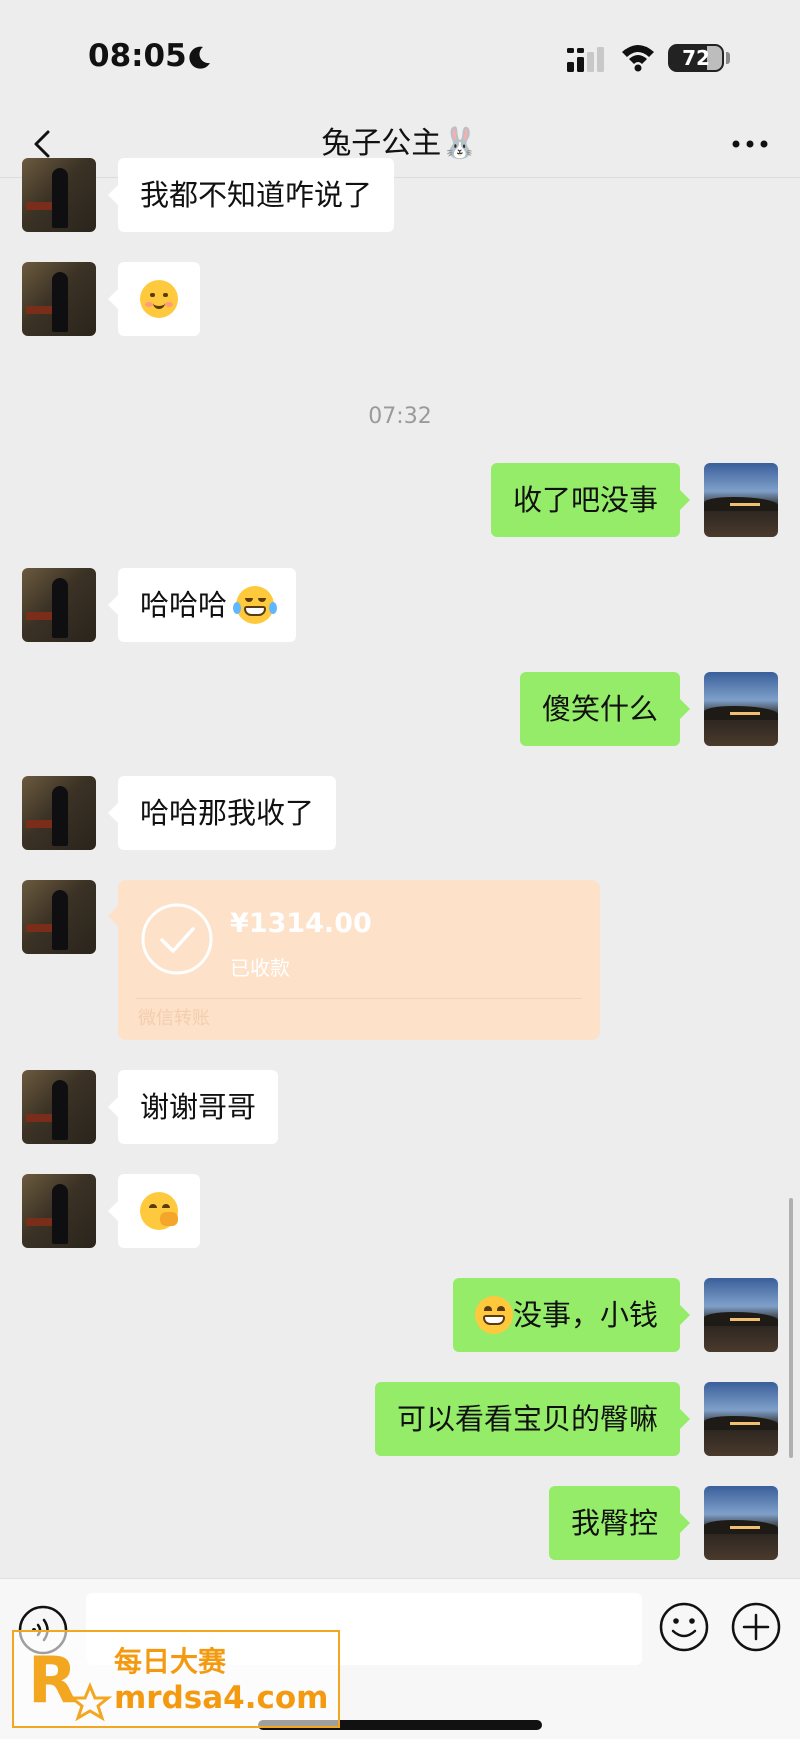 The height and width of the screenshot is (1739, 800). Describe the element at coordinates (728, 58) in the screenshot. I see `battery-tip` at that location.